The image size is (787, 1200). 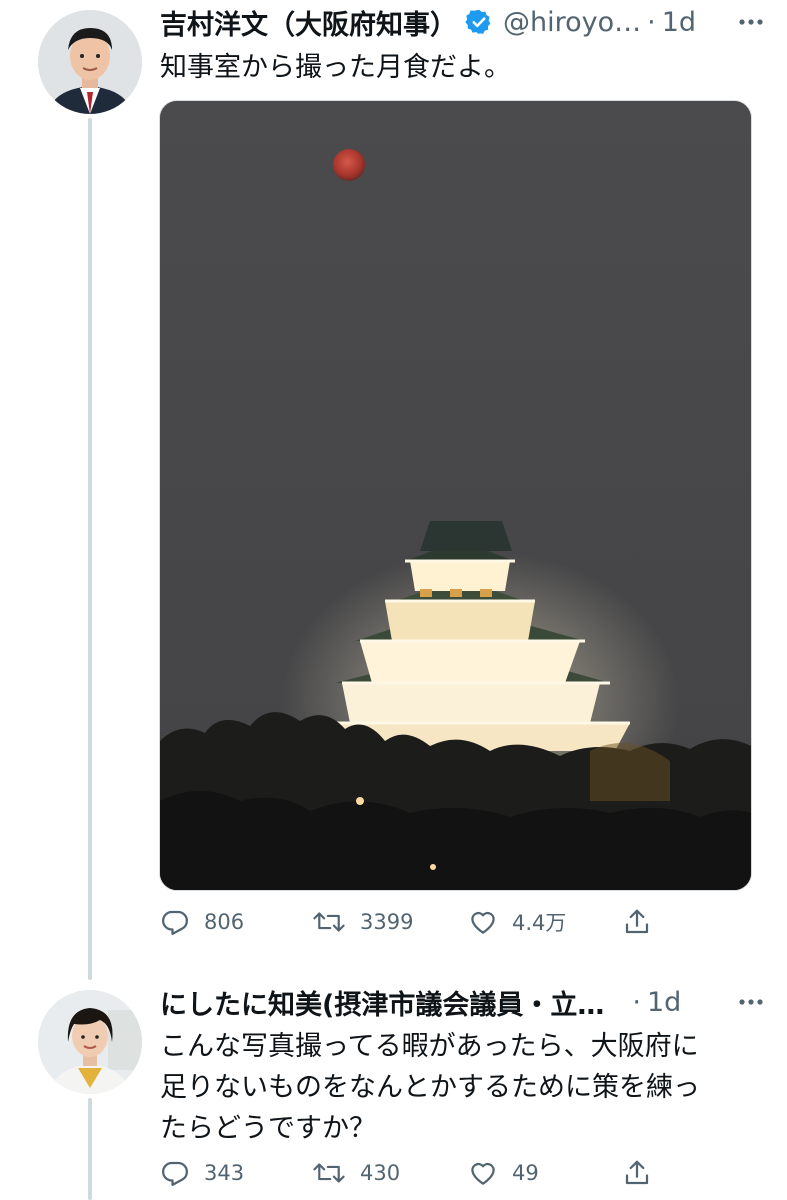 What do you see at coordinates (202, 1173) in the screenshot?
I see `reply-button: 343` at bounding box center [202, 1173].